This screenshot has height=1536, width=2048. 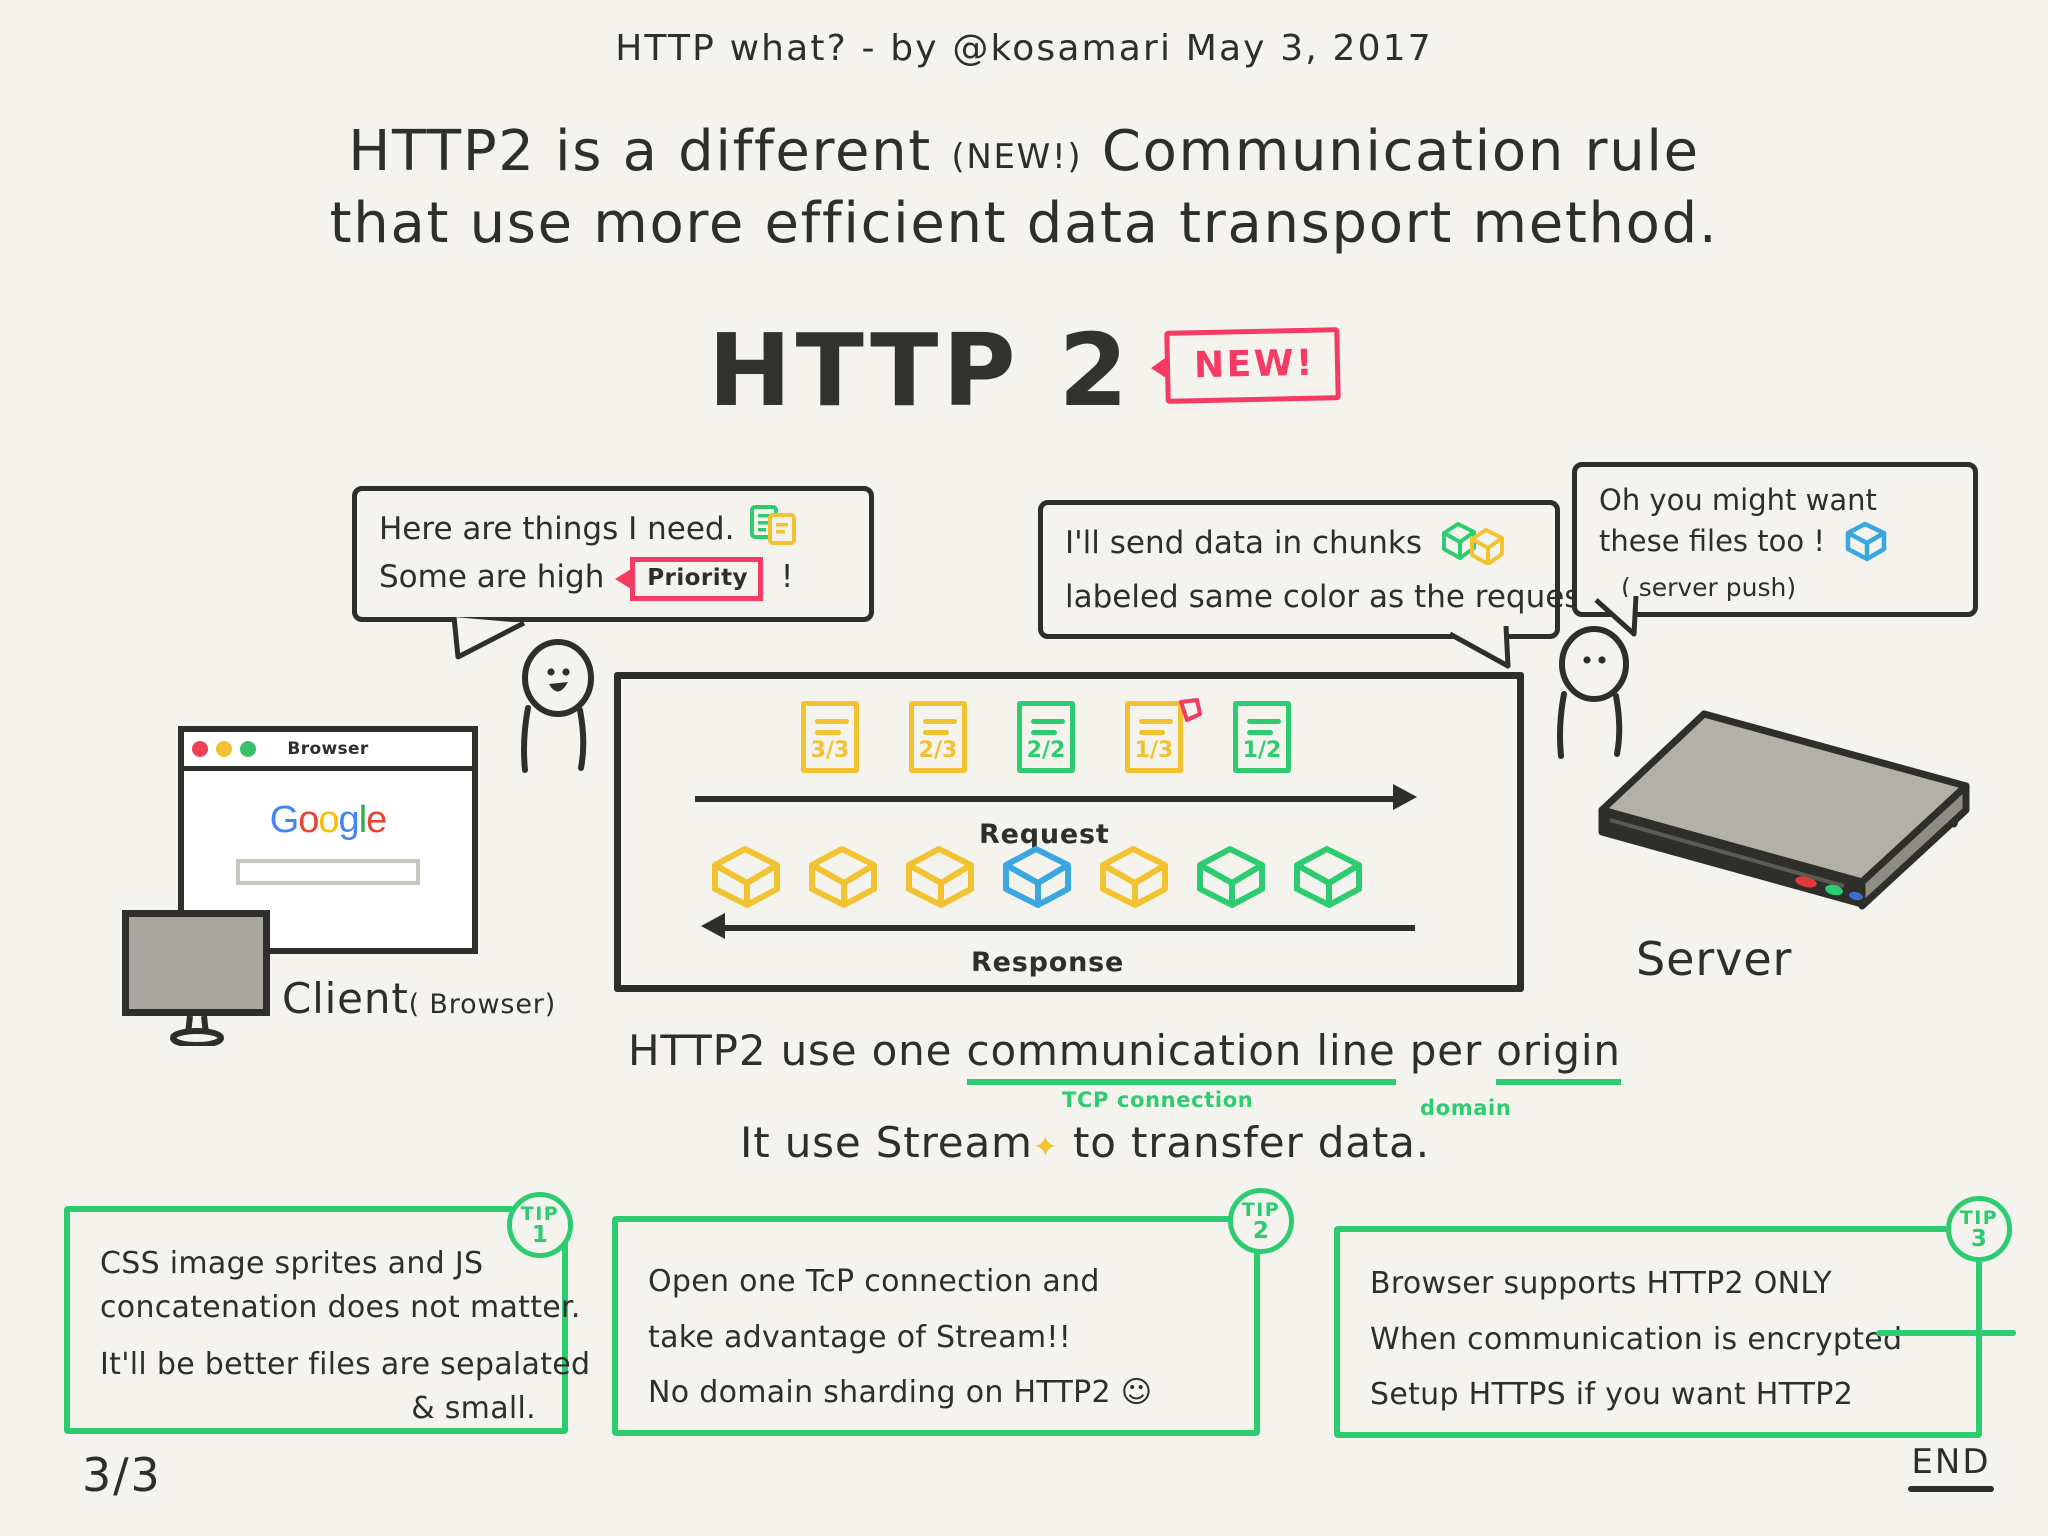 I want to click on end-label: END, so click(x=1951, y=1462).